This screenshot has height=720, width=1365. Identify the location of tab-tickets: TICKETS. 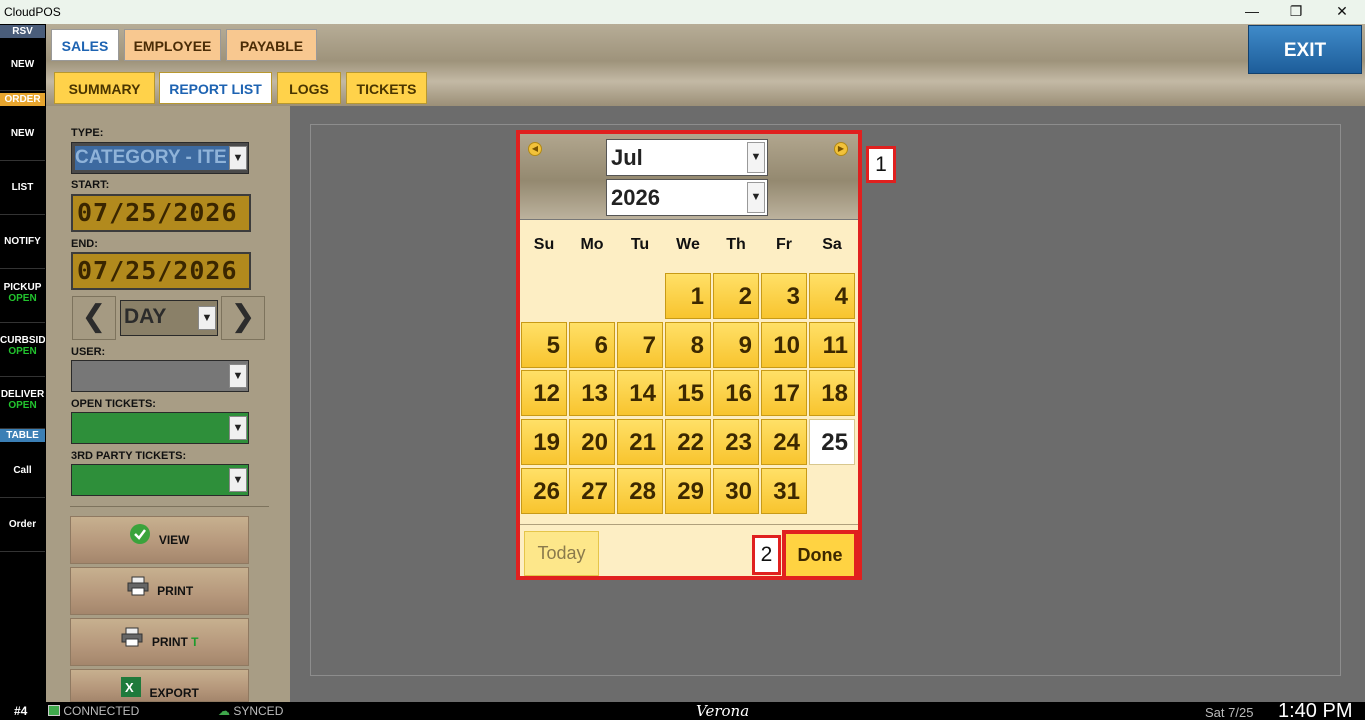
(386, 88).